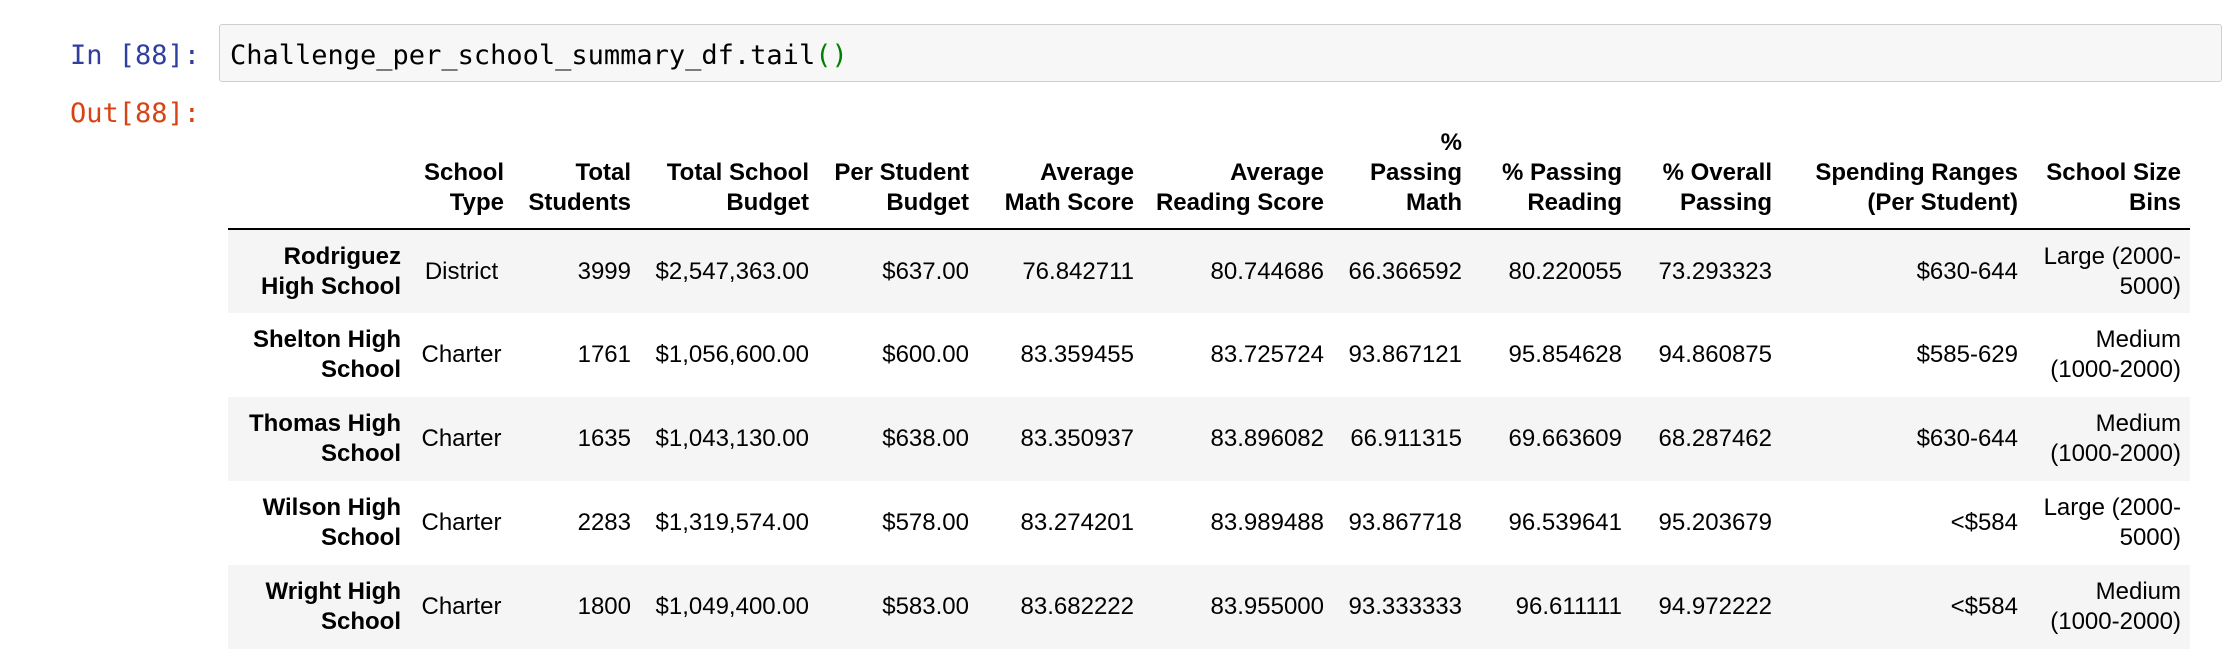 This screenshot has height=666, width=2230. What do you see at coordinates (732, 438) in the screenshot?
I see `cell-total-school-budget: $1,043,130.00` at bounding box center [732, 438].